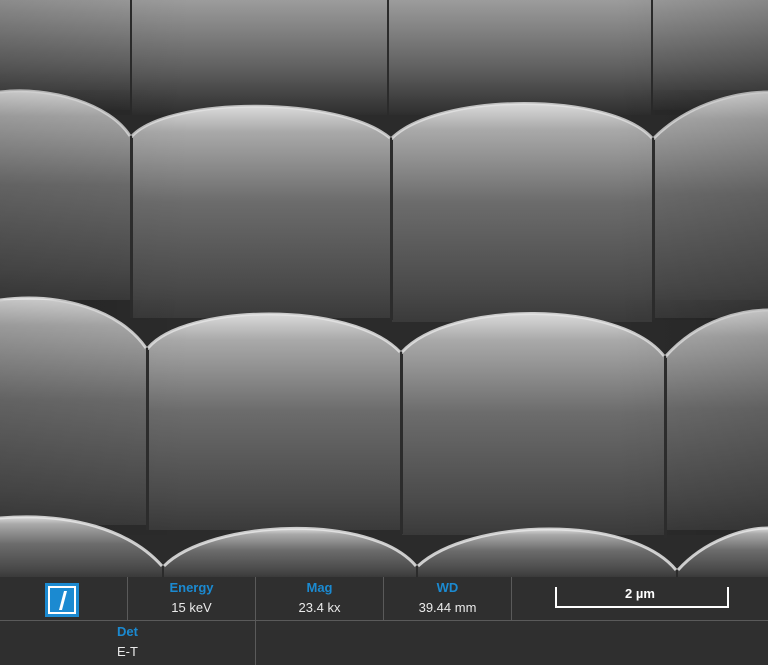 The height and width of the screenshot is (665, 768). I want to click on empty-cell, so click(512, 643).